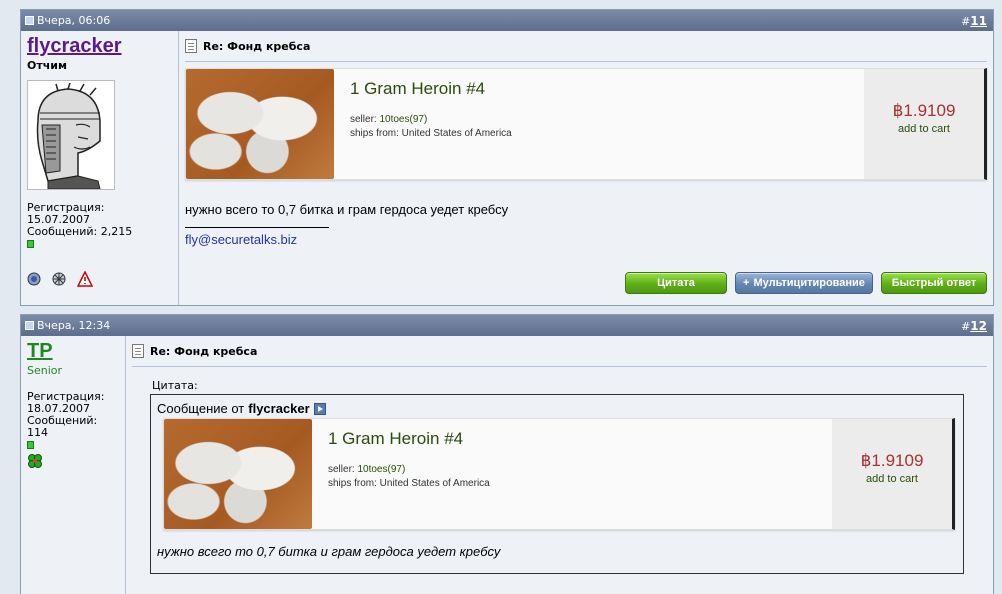 This screenshot has width=1002, height=594. Describe the element at coordinates (99, 226) in the screenshot. I see `user-stats: Регистрация: 15.07.2007 Сообщений: 2,215` at that location.